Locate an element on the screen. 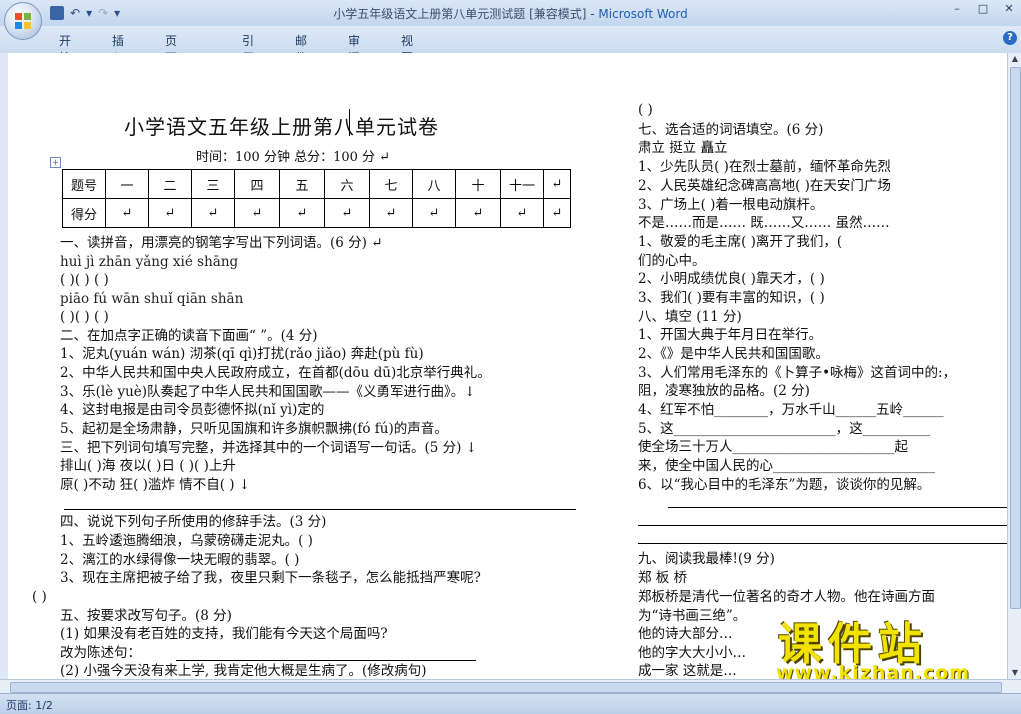  pinyin-line: huì jì zhān yǎng xié shāng is located at coordinates (149, 262).